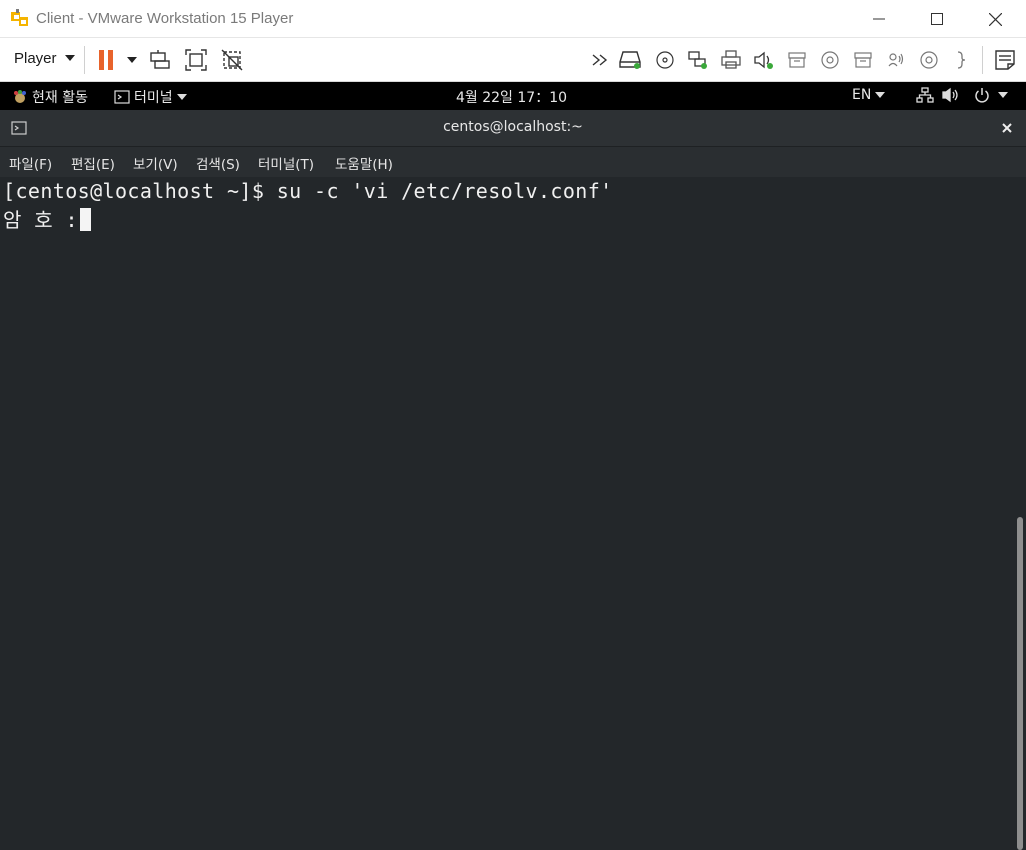  Describe the element at coordinates (513, 60) in the screenshot. I see `vmware-toolbar: Player` at that location.